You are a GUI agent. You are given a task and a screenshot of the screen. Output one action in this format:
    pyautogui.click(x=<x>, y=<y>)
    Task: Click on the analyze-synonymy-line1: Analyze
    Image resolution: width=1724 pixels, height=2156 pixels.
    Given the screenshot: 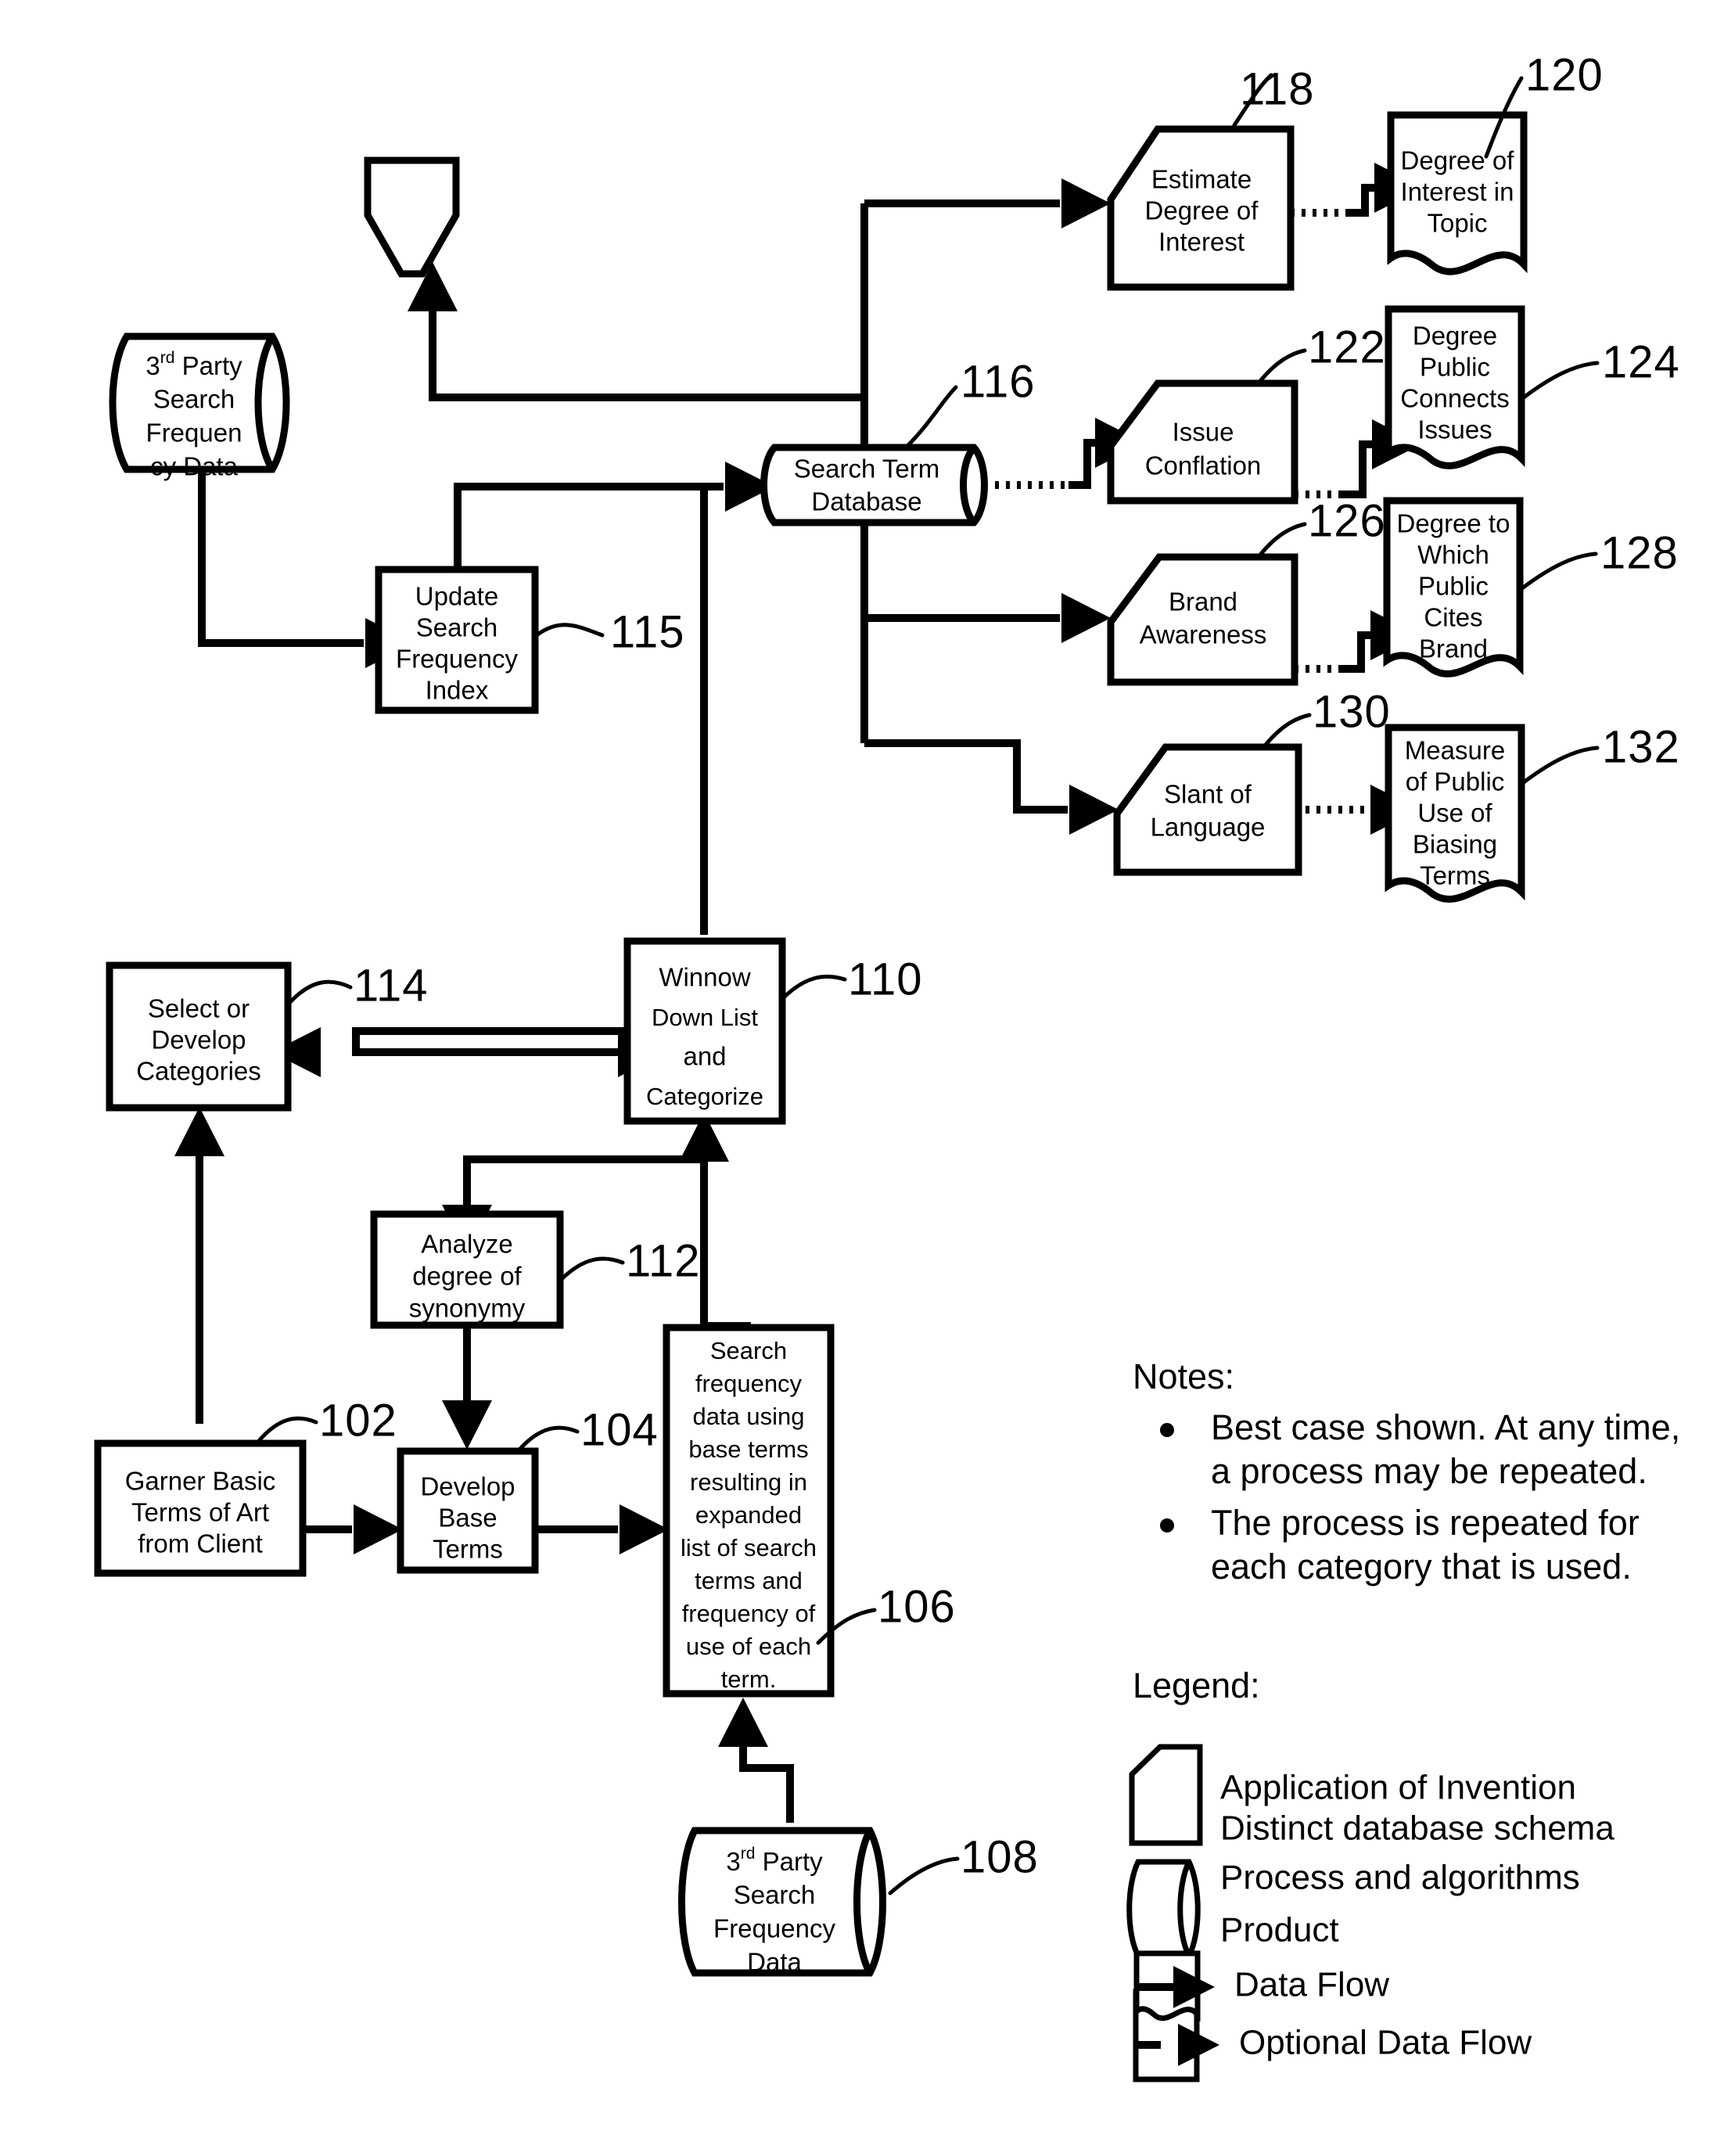 What is the action you would take?
    pyautogui.click(x=466, y=1244)
    